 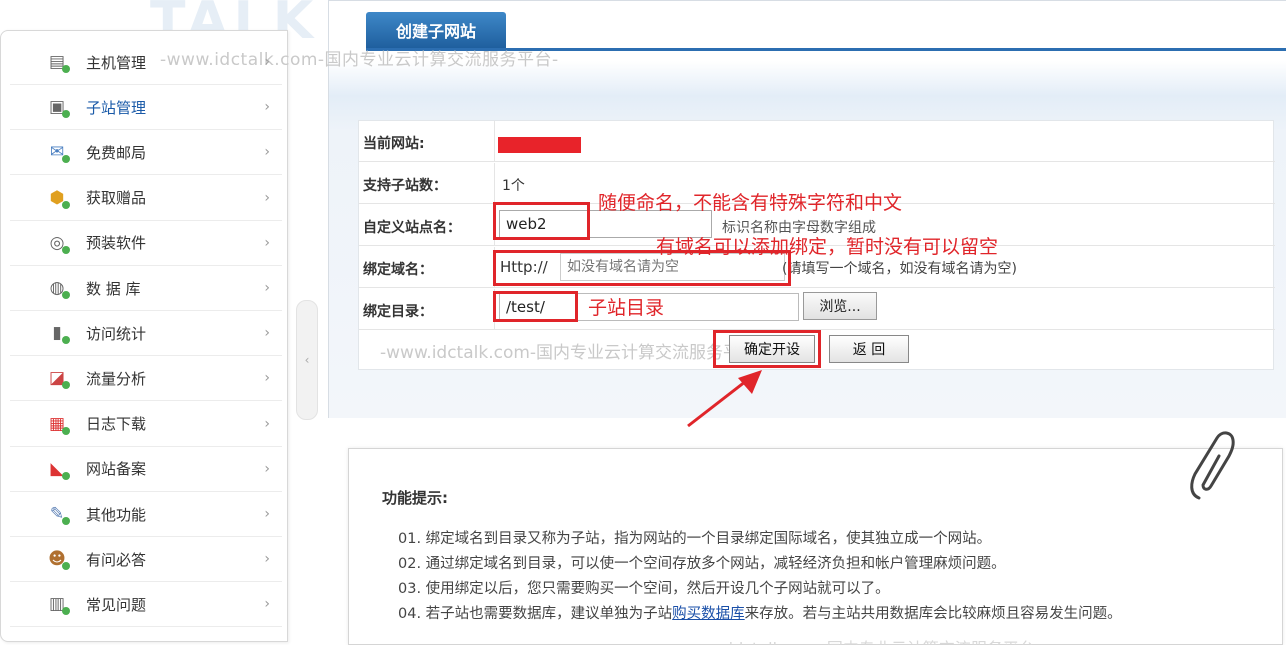 What do you see at coordinates (513, 186) in the screenshot?
I see `subsite-count-value: 1个` at bounding box center [513, 186].